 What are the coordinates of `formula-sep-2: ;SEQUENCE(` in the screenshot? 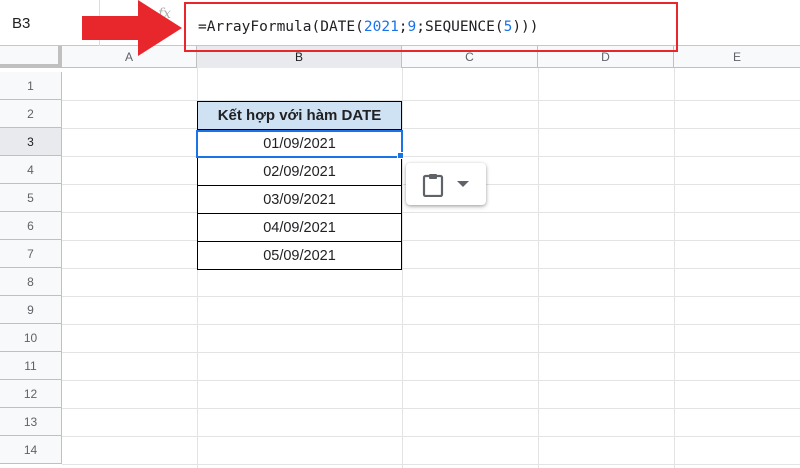 It's located at (460, 27).